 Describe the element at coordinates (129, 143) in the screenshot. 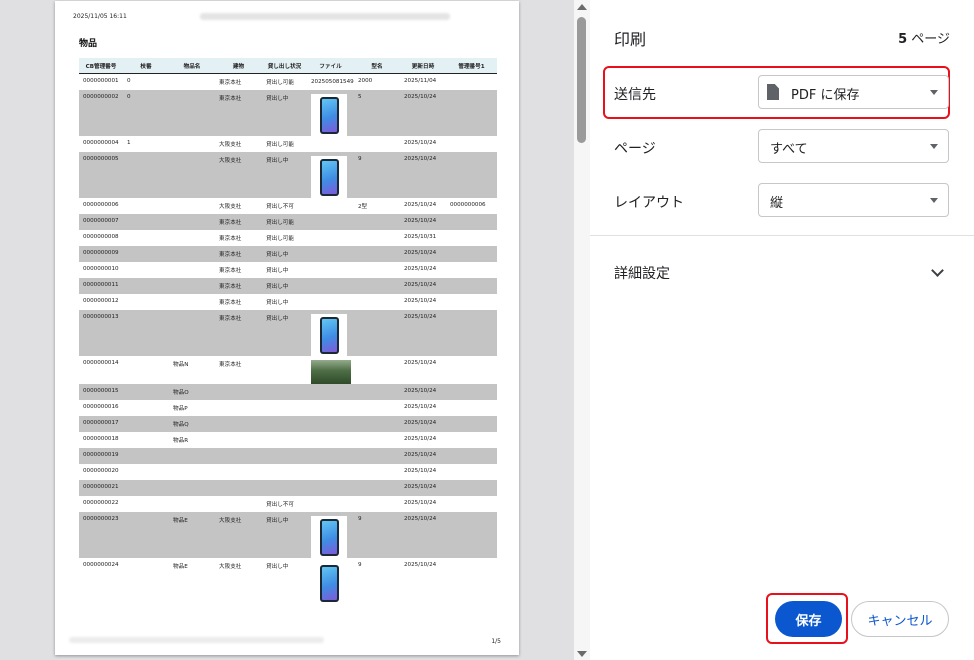

I see `cell-branch: 1` at that location.